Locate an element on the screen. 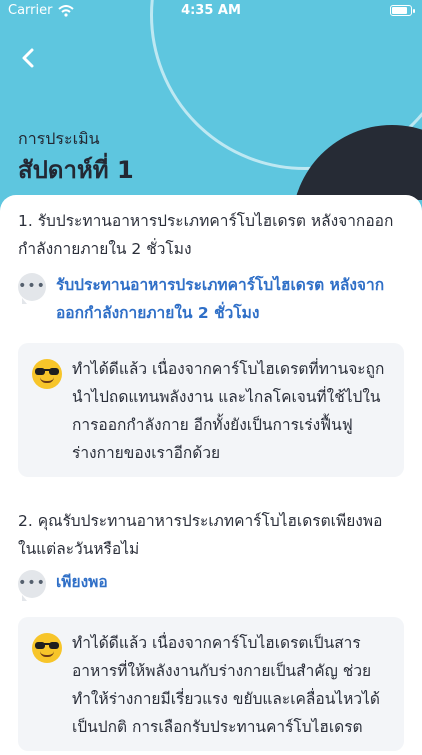  battery-icon is located at coordinates (402, 10).